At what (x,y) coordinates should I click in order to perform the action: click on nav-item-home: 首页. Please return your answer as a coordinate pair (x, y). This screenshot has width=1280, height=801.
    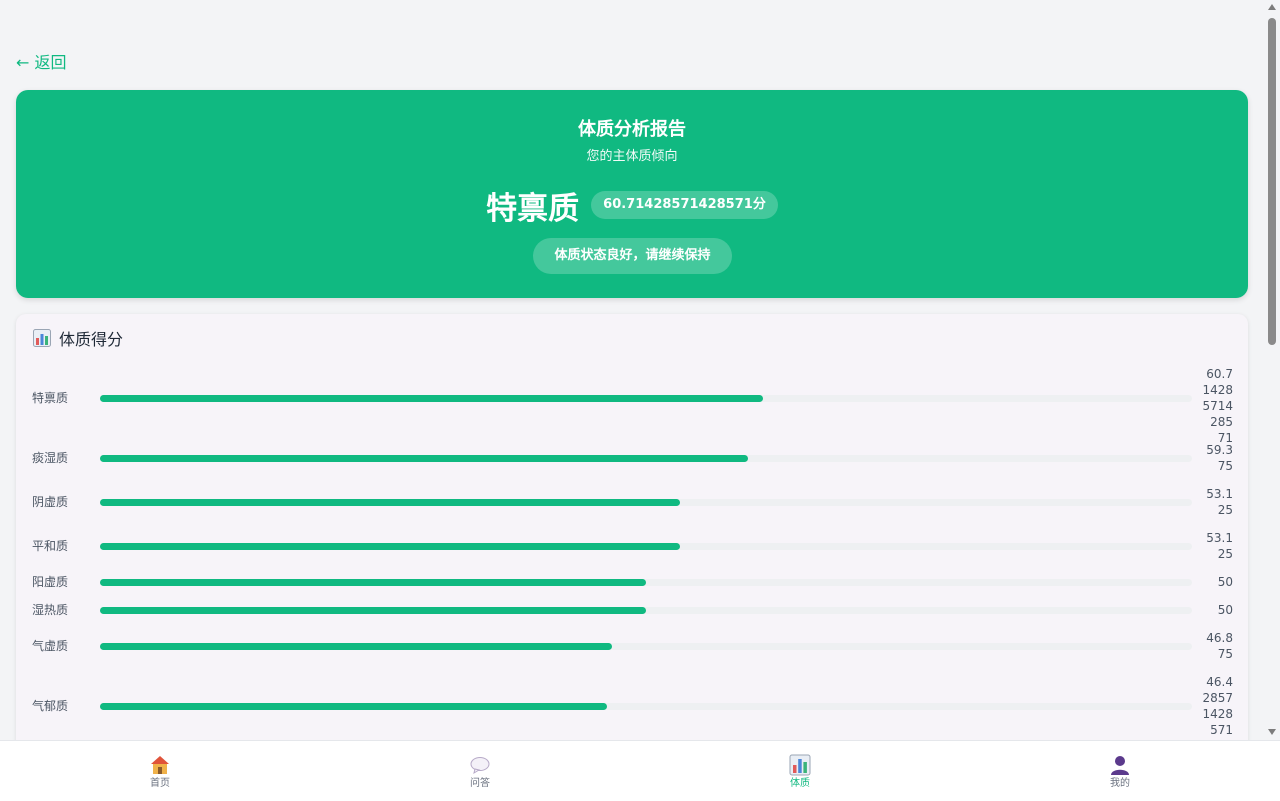
    Looking at the image, I should click on (160, 771).